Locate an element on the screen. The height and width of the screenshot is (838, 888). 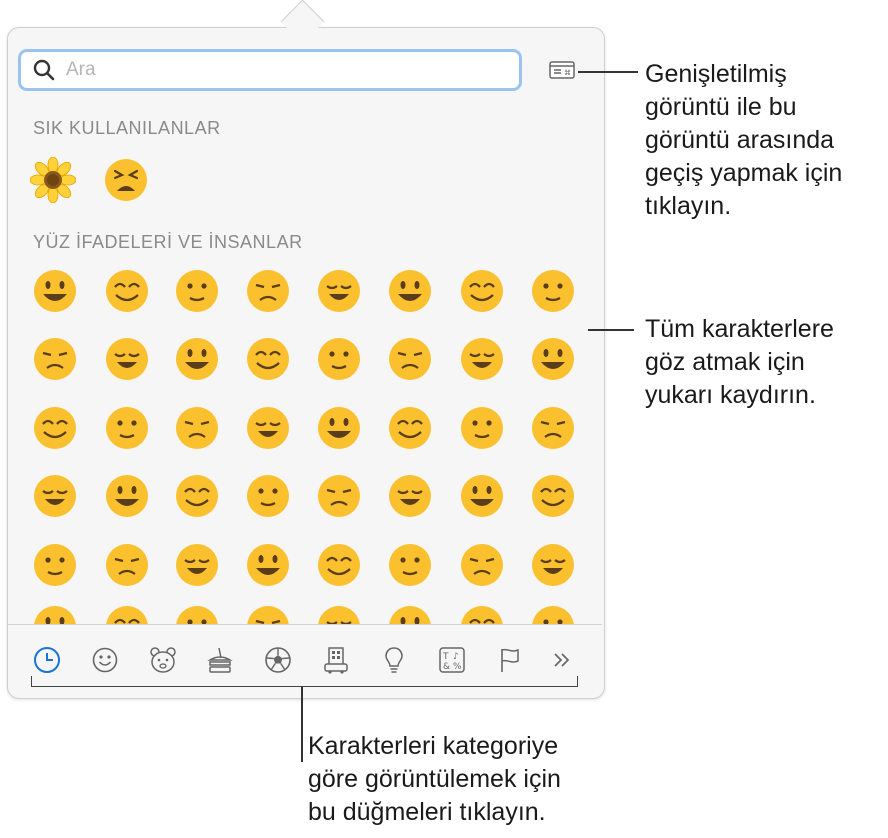
emoji-yummy-face is located at coordinates (482, 428).